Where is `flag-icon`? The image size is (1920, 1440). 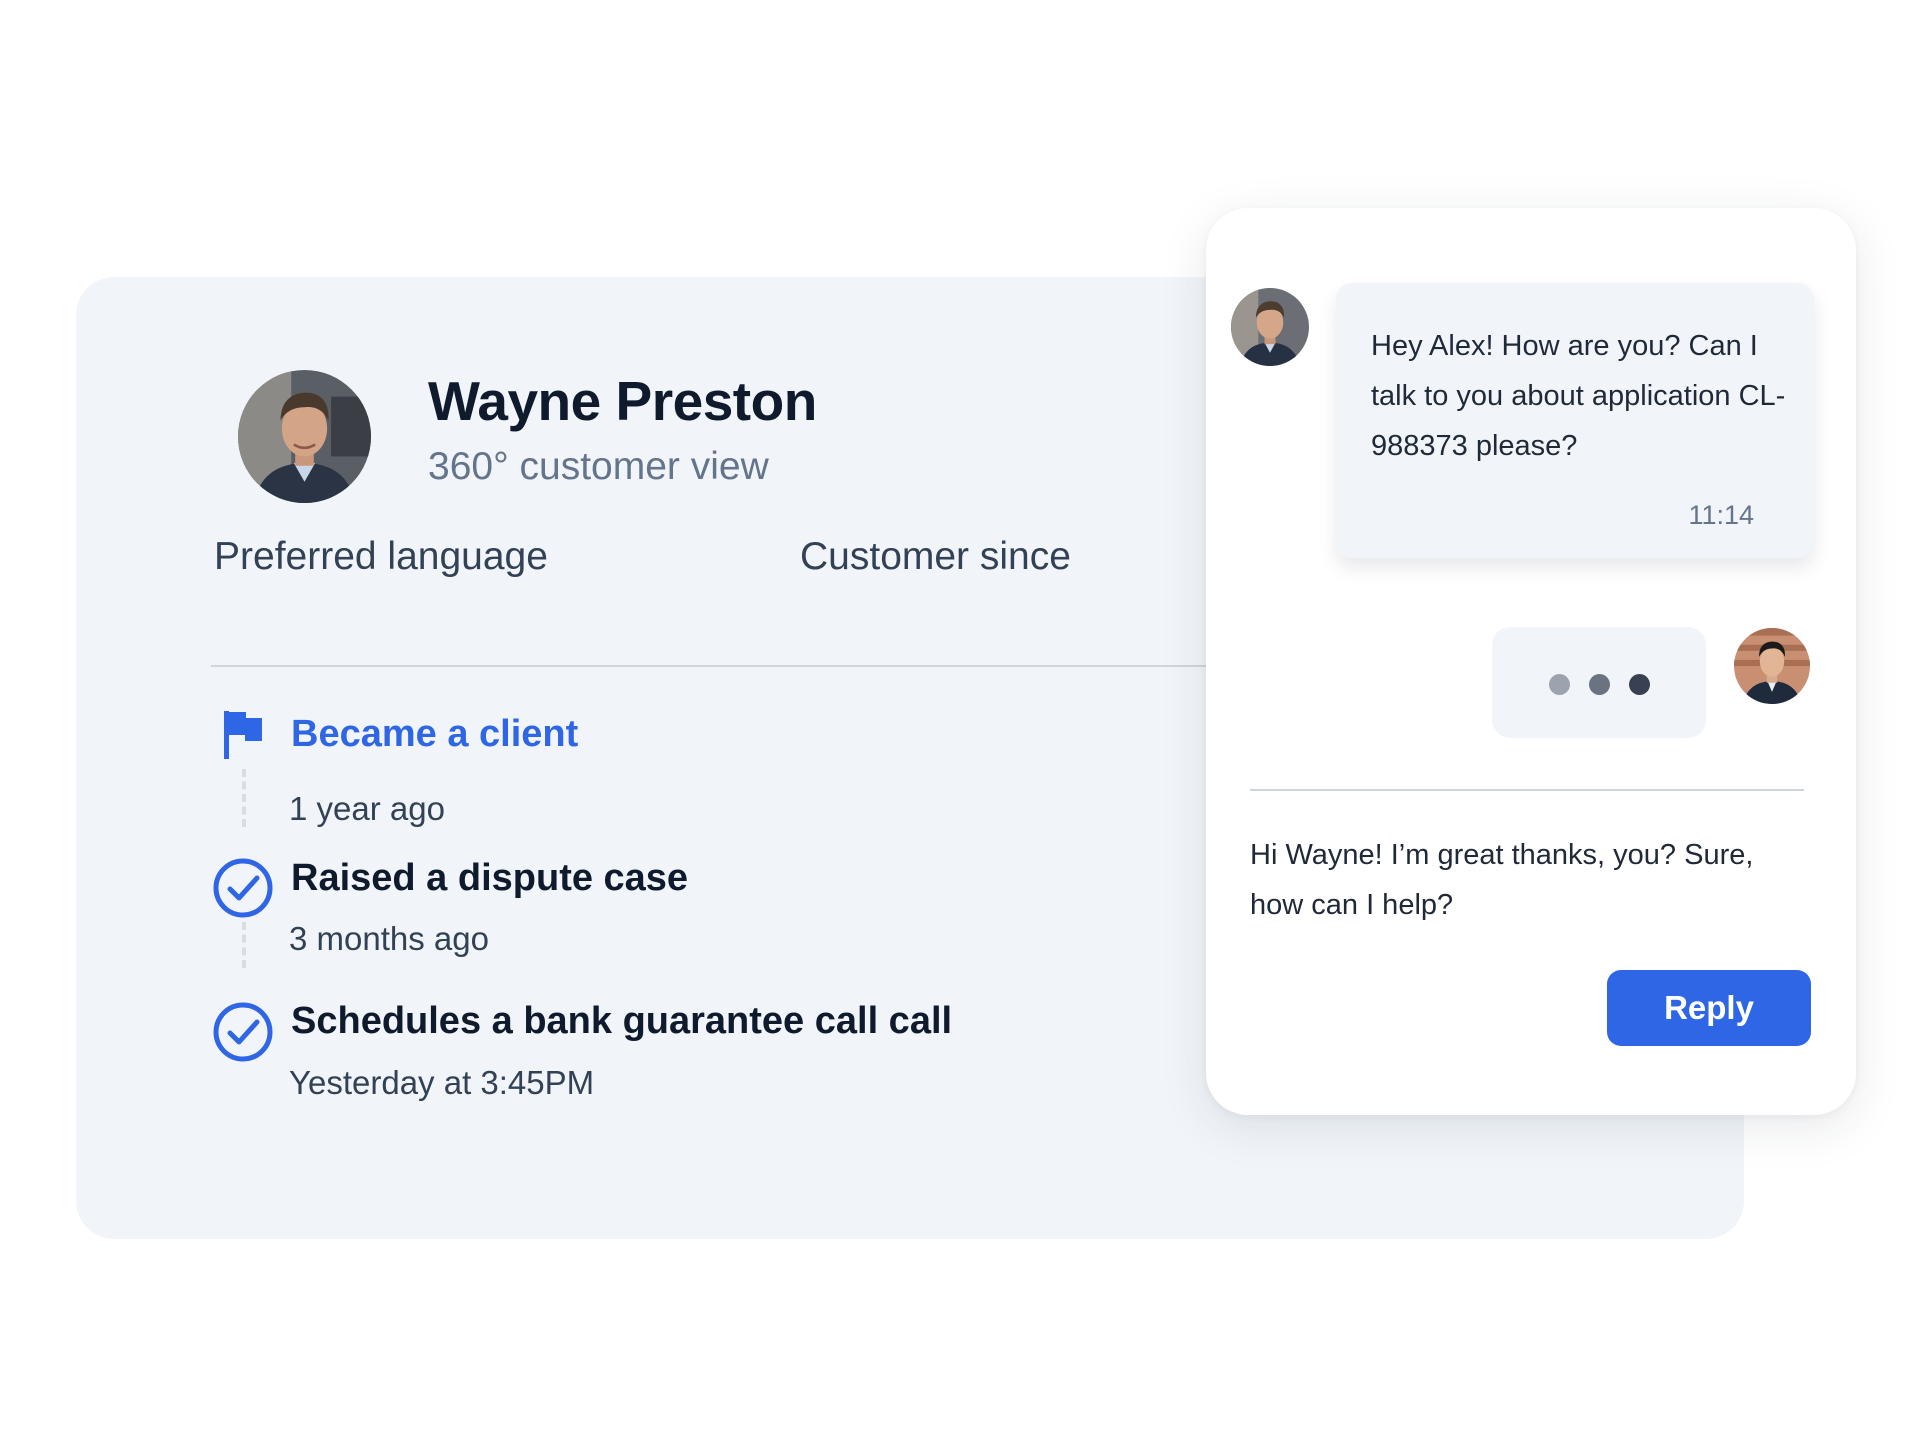
flag-icon is located at coordinates (243, 736).